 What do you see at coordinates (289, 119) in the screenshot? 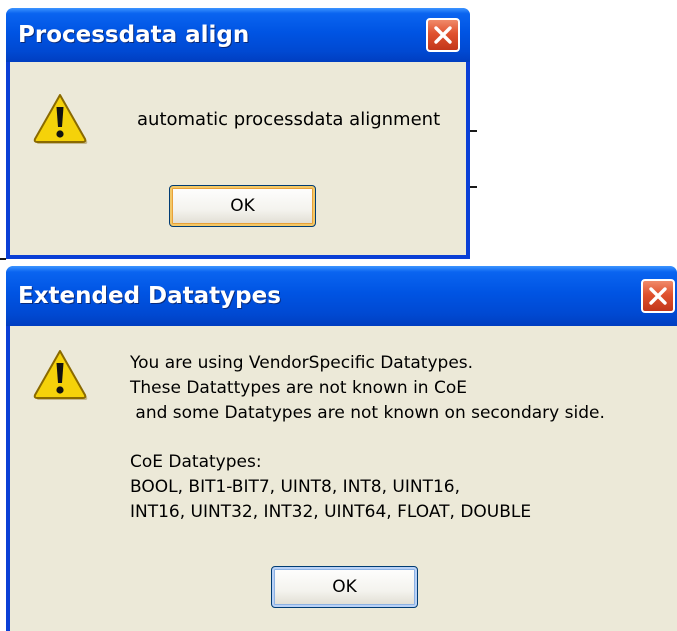
I see `dialog-message: automatic processdata alignment` at bounding box center [289, 119].